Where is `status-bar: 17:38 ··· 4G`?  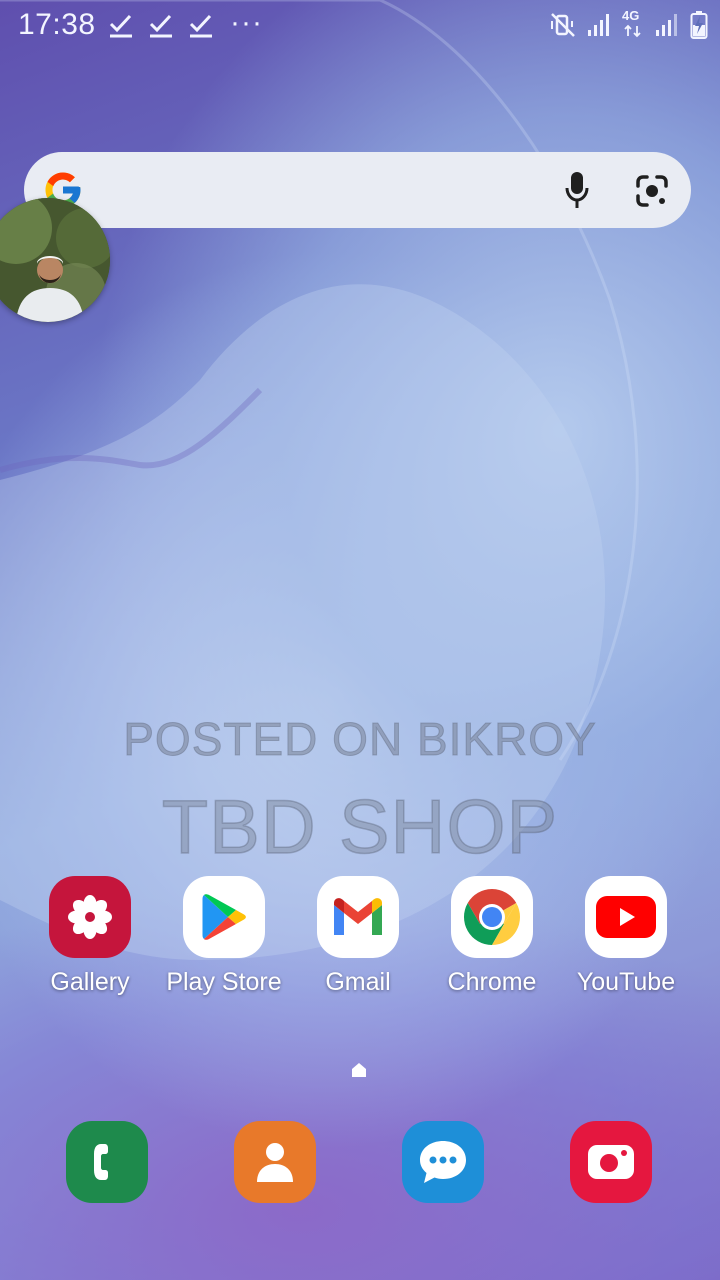 status-bar: 17:38 ··· 4G is located at coordinates (360, 26).